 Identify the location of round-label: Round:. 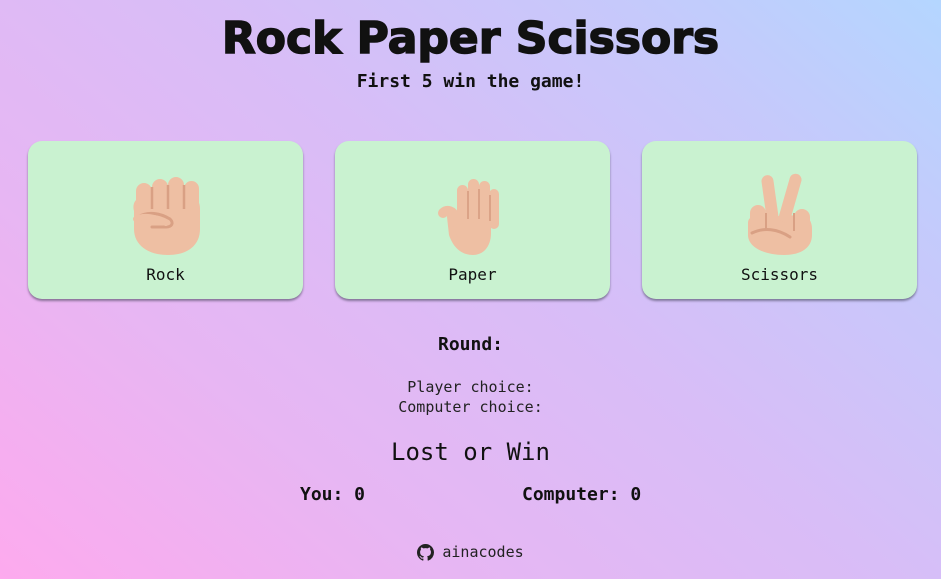
(470, 344).